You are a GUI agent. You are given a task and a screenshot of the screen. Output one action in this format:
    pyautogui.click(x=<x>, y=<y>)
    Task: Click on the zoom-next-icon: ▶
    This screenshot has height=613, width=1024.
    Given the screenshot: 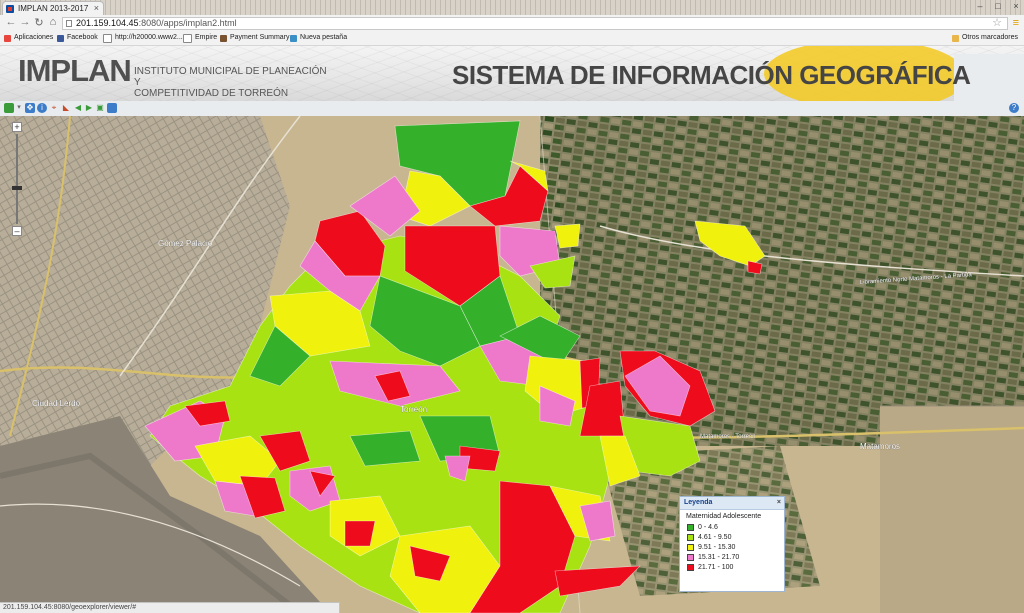 What is the action you would take?
    pyautogui.click(x=89, y=108)
    